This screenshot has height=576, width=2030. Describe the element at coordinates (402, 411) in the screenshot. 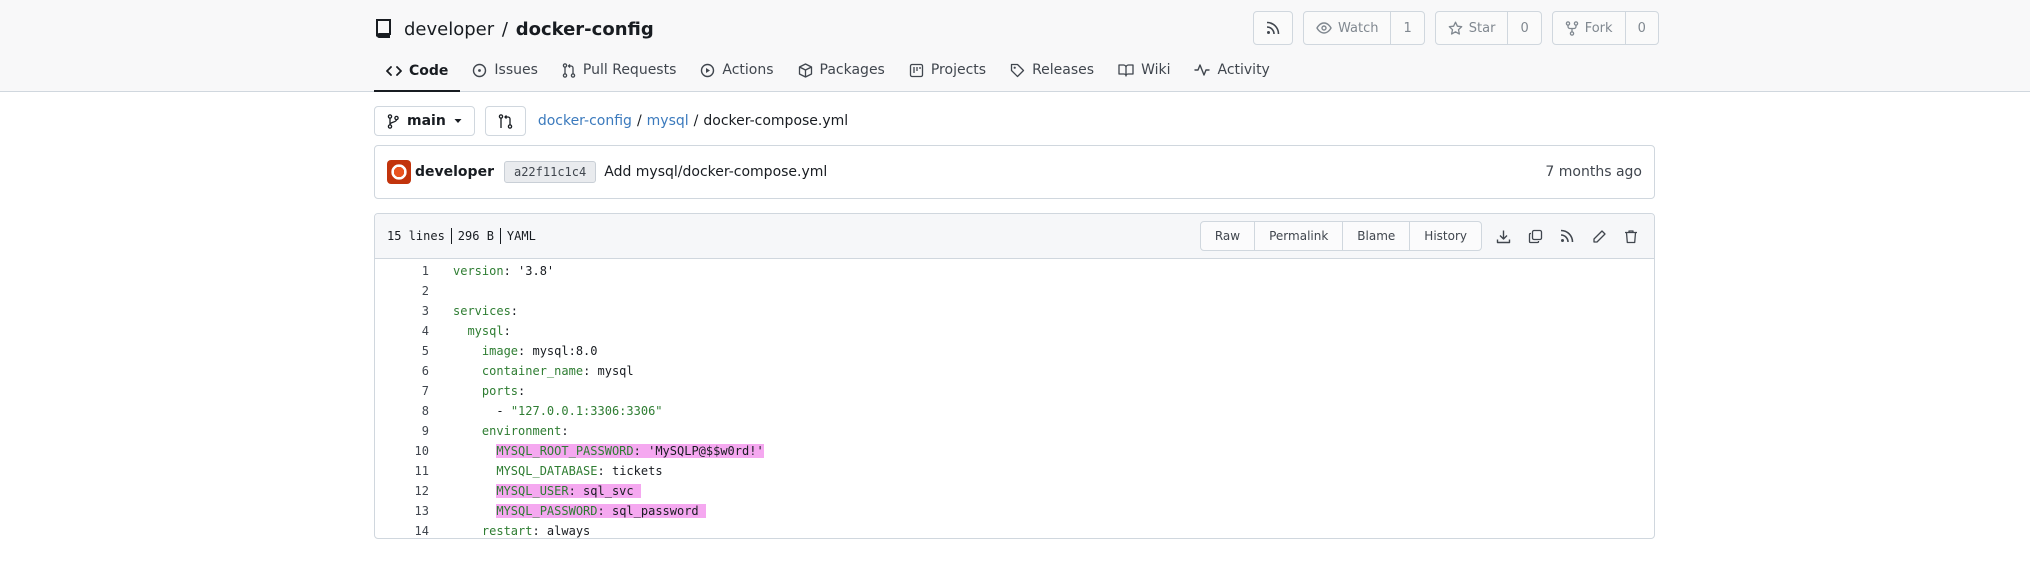

I see `line-number: 8` at that location.